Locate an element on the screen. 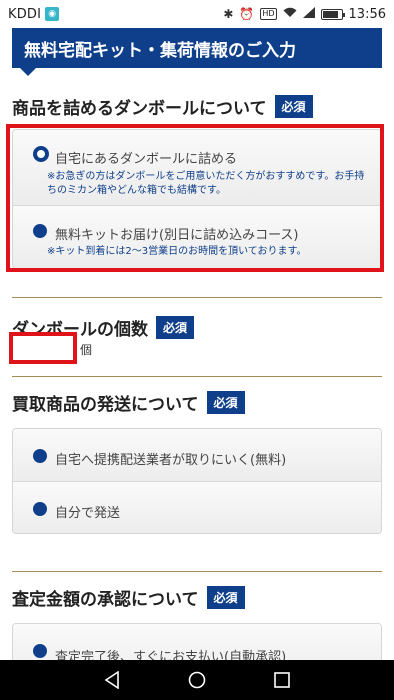  carrier-app-icon: ◉ is located at coordinates (52, 14).